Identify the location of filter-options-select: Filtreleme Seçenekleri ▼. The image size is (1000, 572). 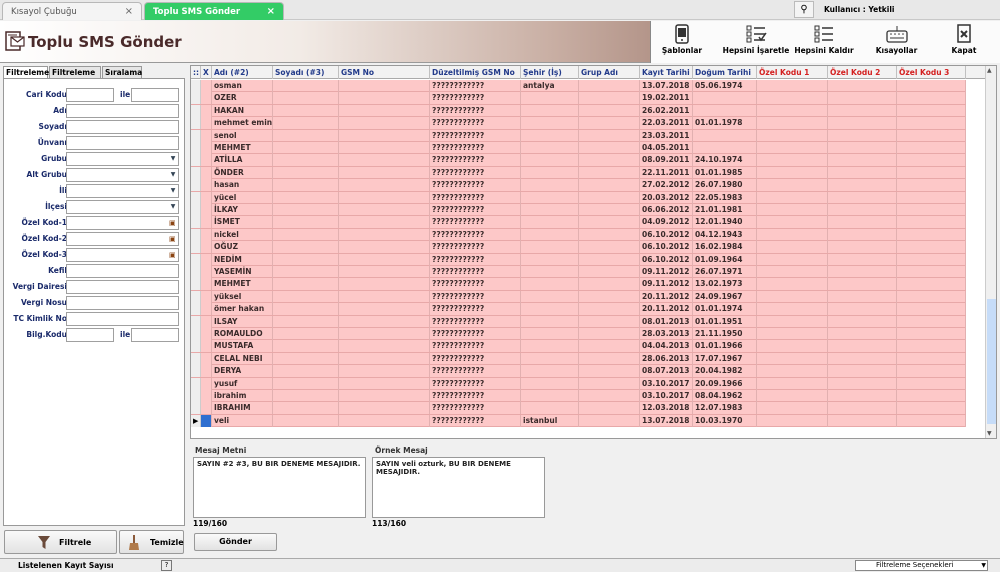
(921, 565).